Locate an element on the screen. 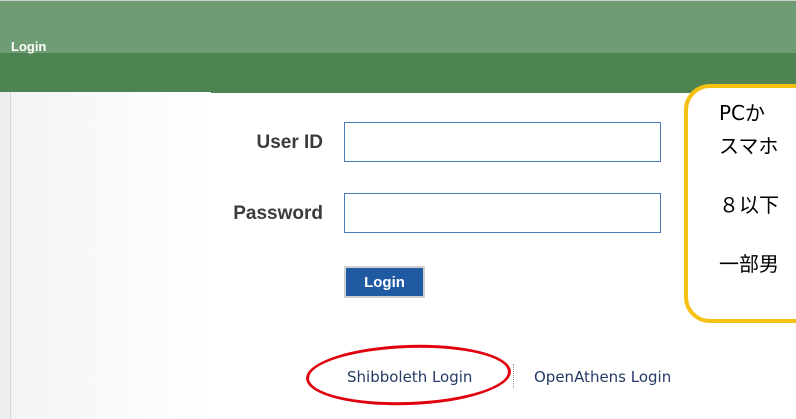  userid-input is located at coordinates (502, 142).